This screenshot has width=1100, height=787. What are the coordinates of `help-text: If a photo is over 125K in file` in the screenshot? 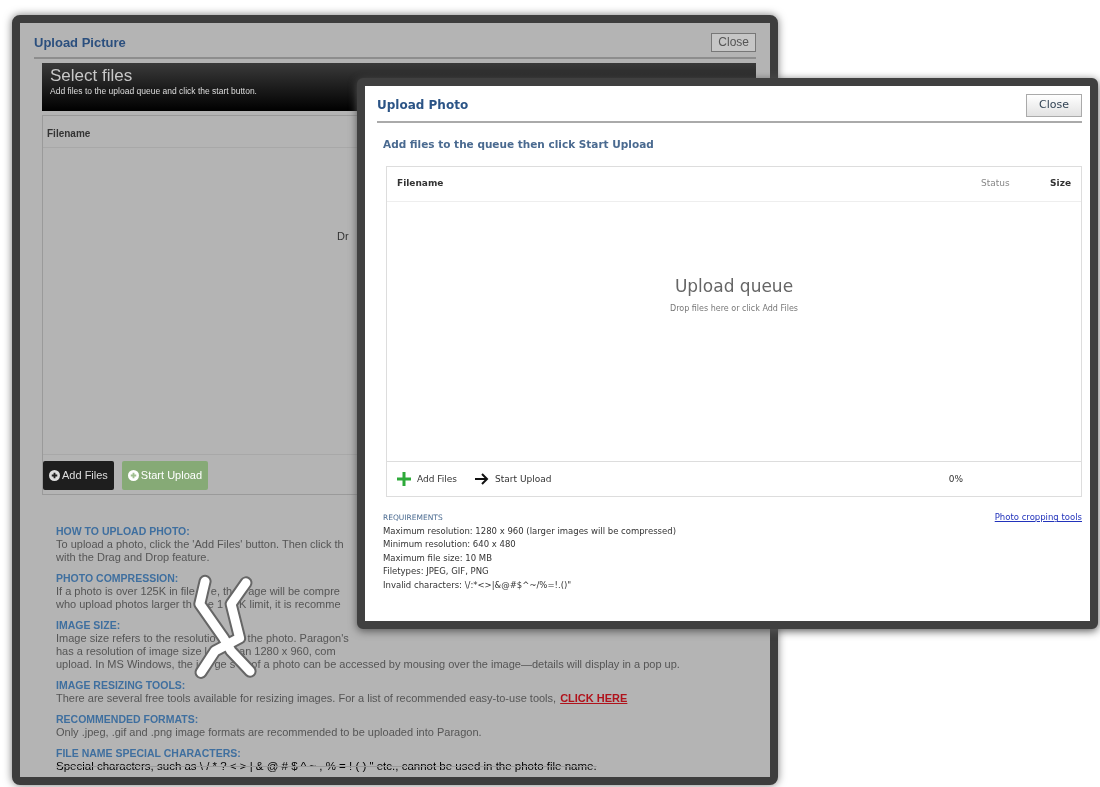 It's located at (125, 591).